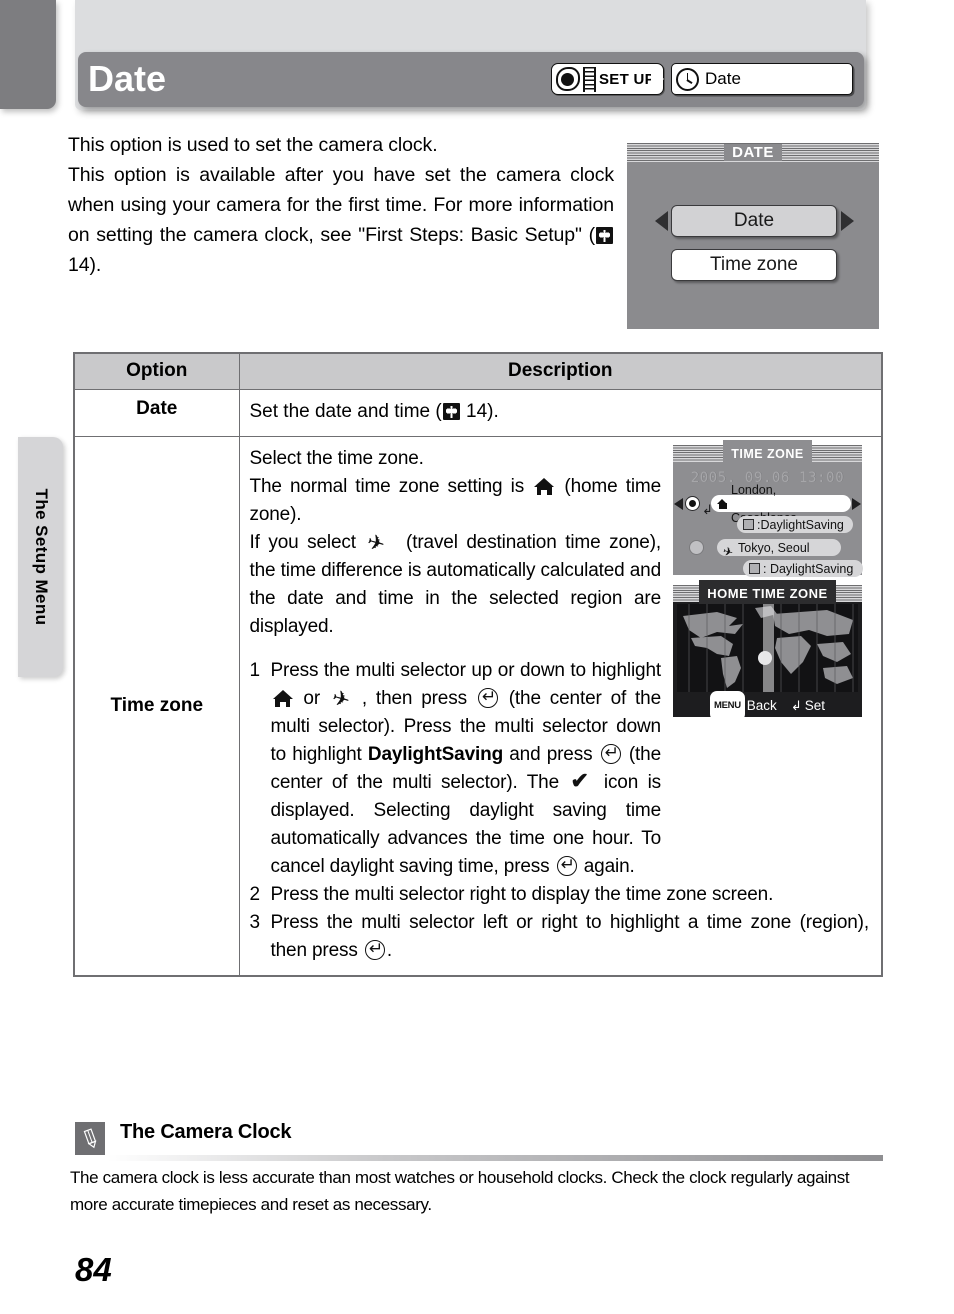 The width and height of the screenshot is (954, 1314). I want to click on tz-p2-text-a: The normal time zone setting is, so click(391, 486).